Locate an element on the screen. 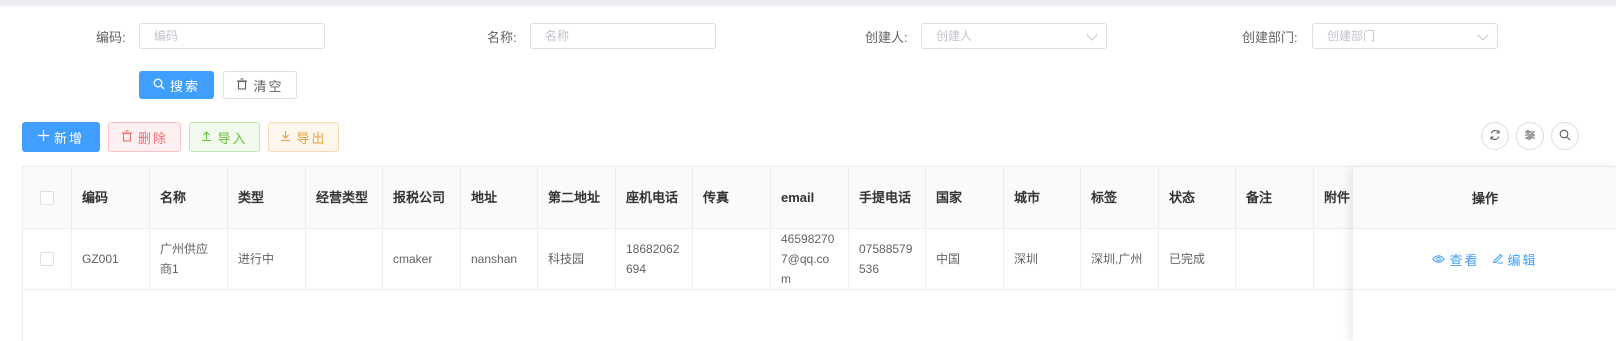 Image resolution: width=1616 pixels, height=341 pixels. cell-landline: 18682062694 is located at coordinates (654, 259).